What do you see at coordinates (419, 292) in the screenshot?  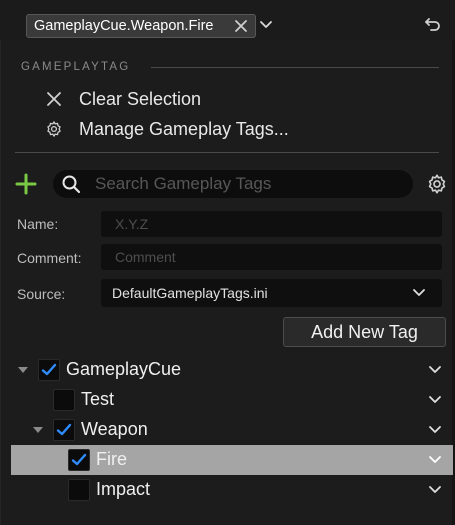 I see `chevron-down-icon` at bounding box center [419, 292].